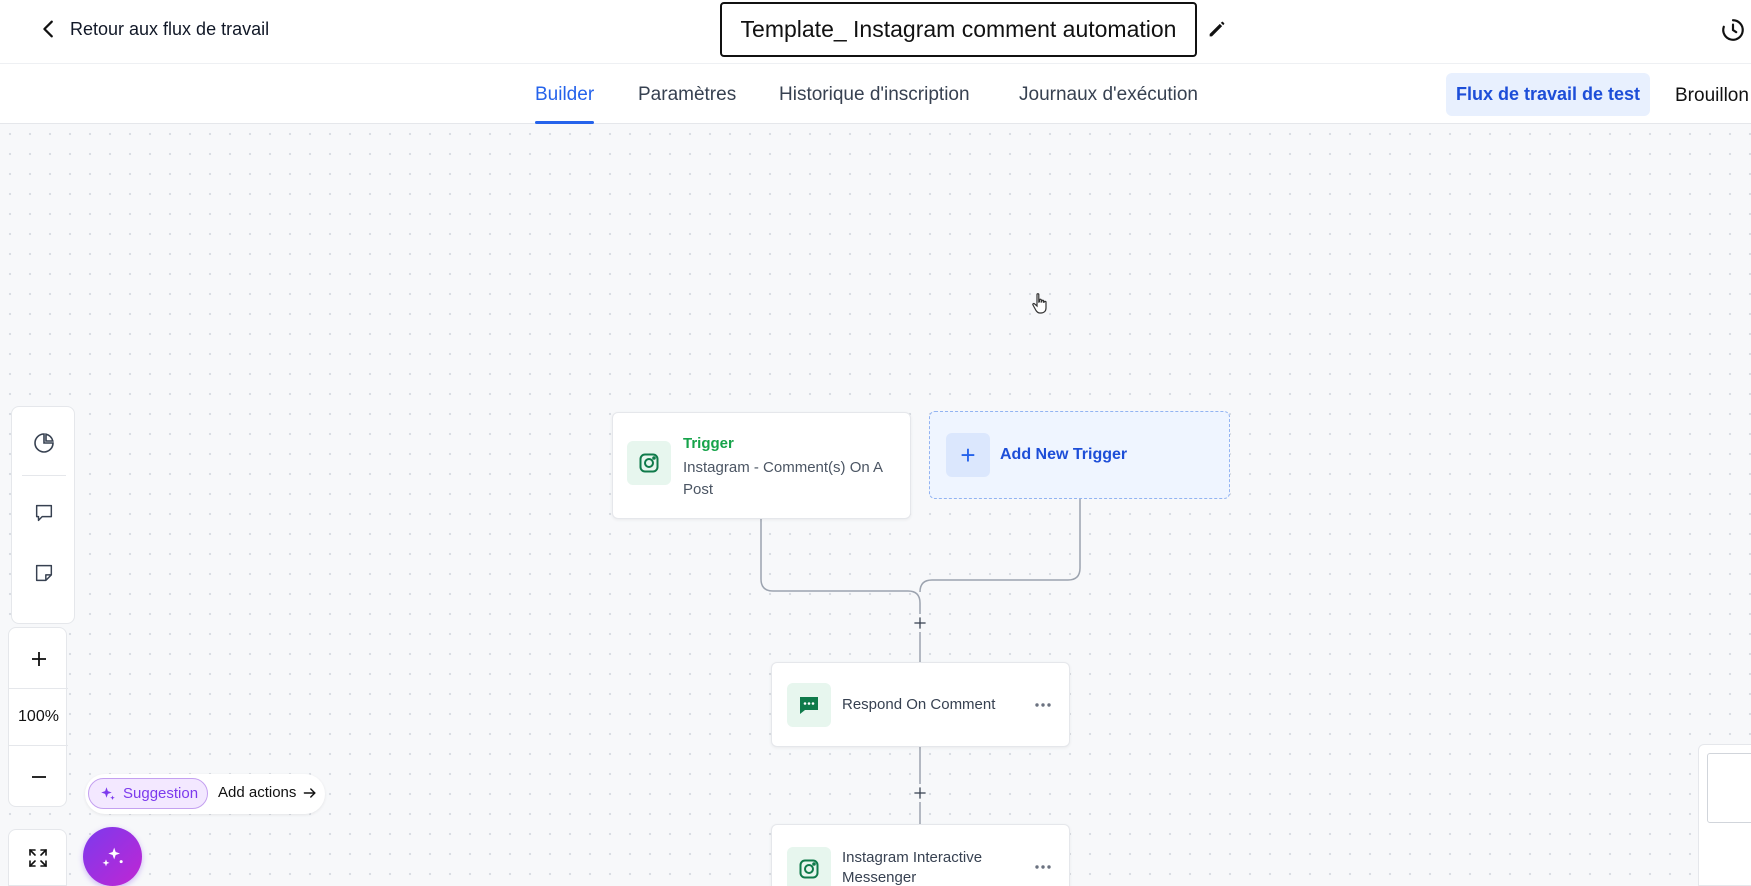  I want to click on trigger-title: Trigger, so click(708, 443).